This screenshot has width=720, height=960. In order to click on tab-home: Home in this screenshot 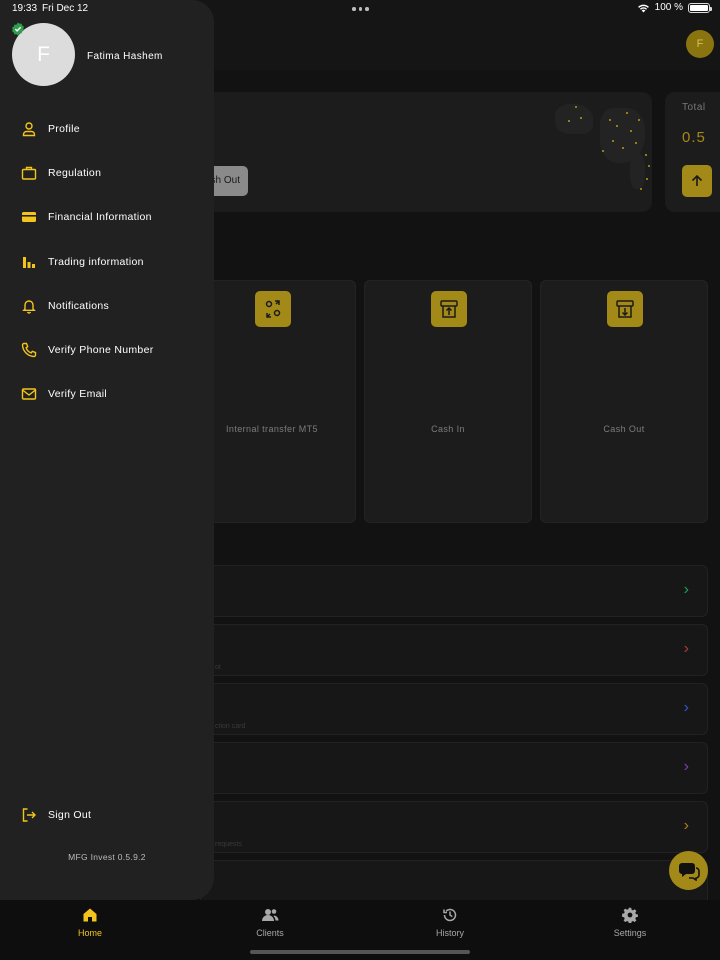, I will do `click(90, 922)`.